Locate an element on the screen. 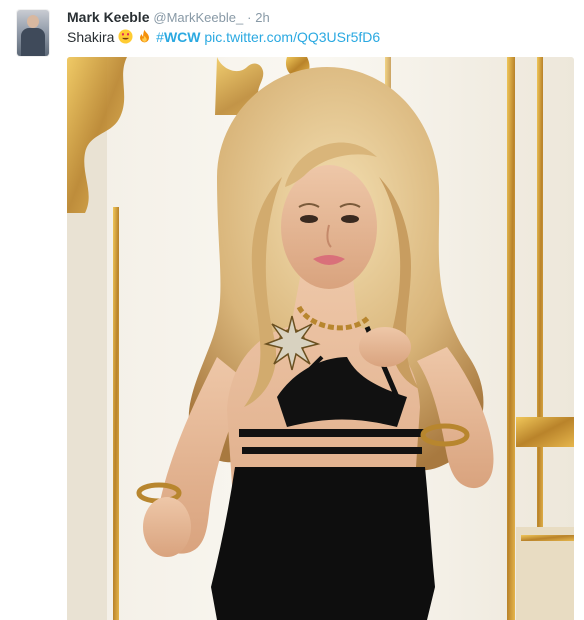 The height and width of the screenshot is (620, 584). pic-link: pic.twitter.com/QQ3USr5fD6 is located at coordinates (292, 37).